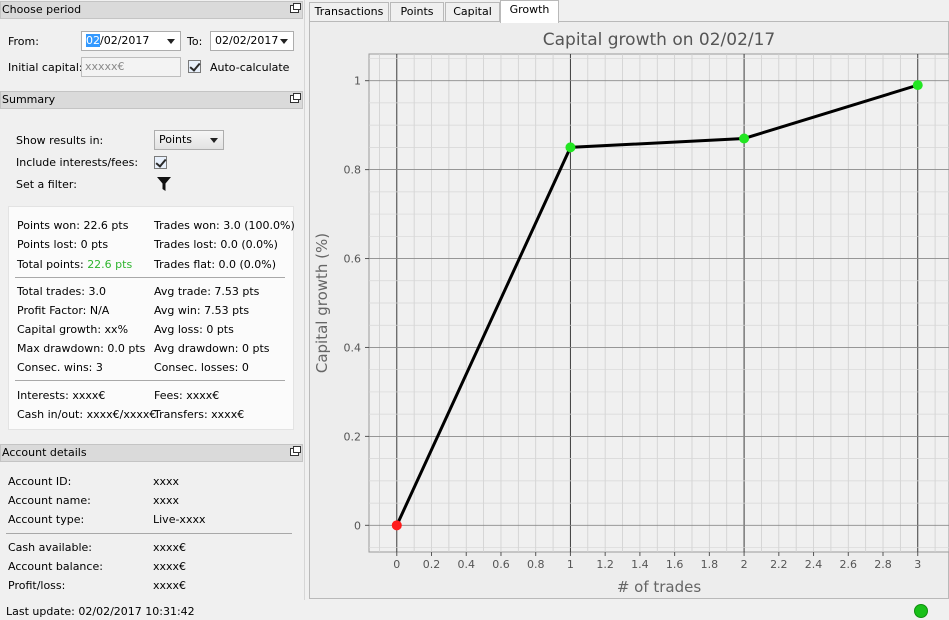  I want to click on initial-capital-input: xxxxx€, so click(131, 67).